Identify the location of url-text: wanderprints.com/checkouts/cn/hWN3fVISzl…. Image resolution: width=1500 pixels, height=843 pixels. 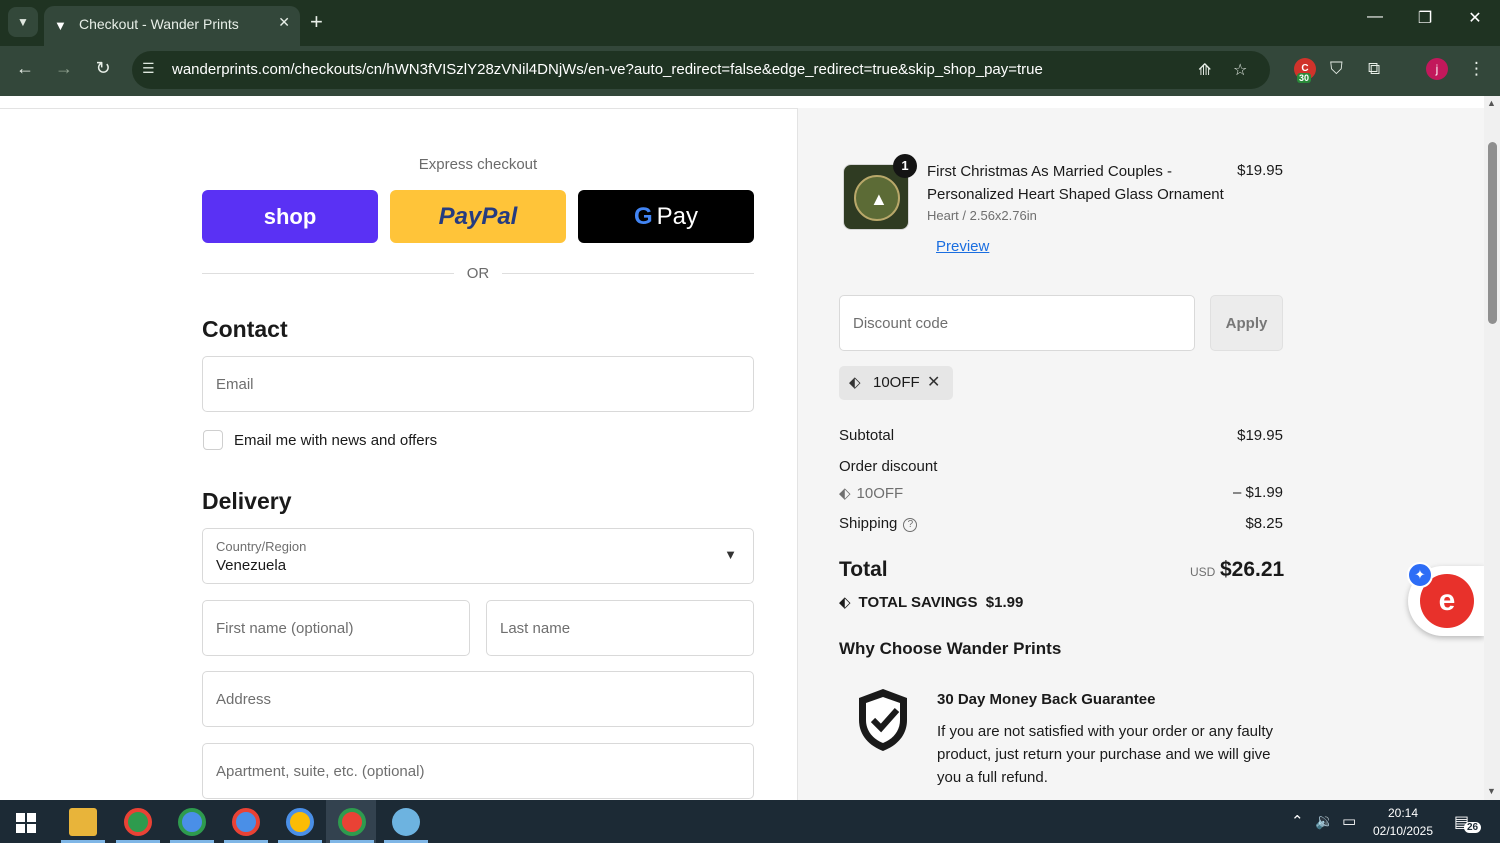
(607, 69).